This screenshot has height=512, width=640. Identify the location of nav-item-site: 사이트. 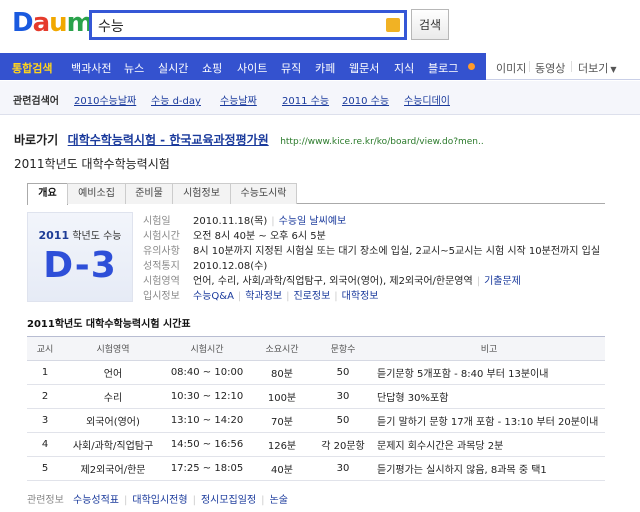
(252, 68).